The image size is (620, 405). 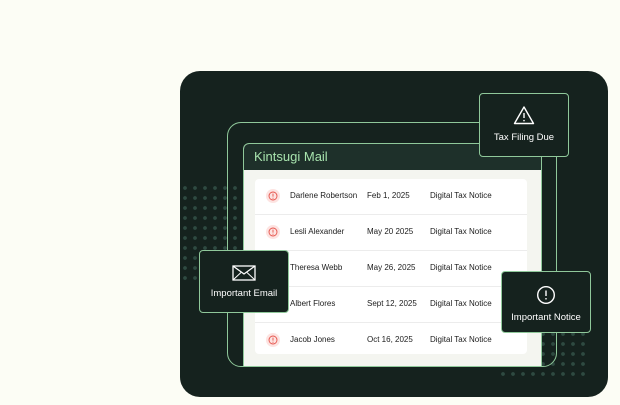 I want to click on important-email-callout: Important Email, so click(x=244, y=281).